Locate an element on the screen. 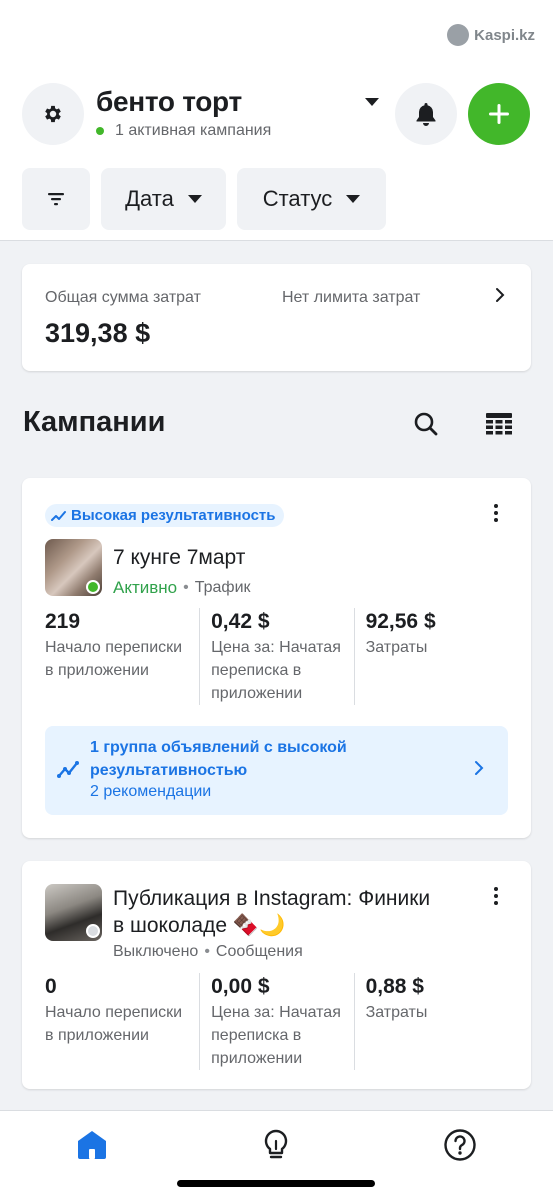 The height and width of the screenshot is (1200, 553). tab-help is located at coordinates (460, 1145).